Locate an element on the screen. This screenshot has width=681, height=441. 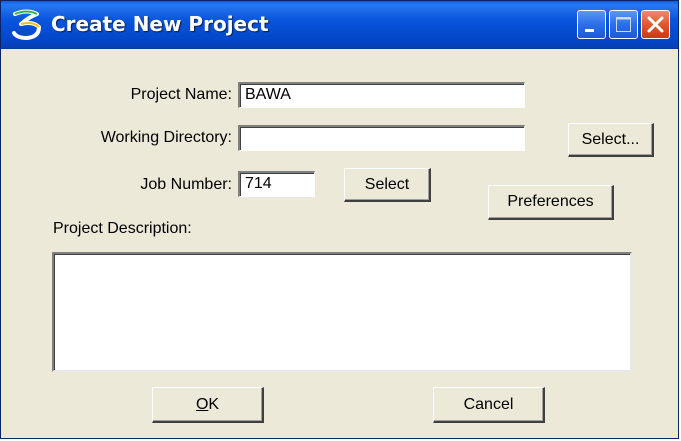
project-description-label: Project Description: is located at coordinates (122, 228).